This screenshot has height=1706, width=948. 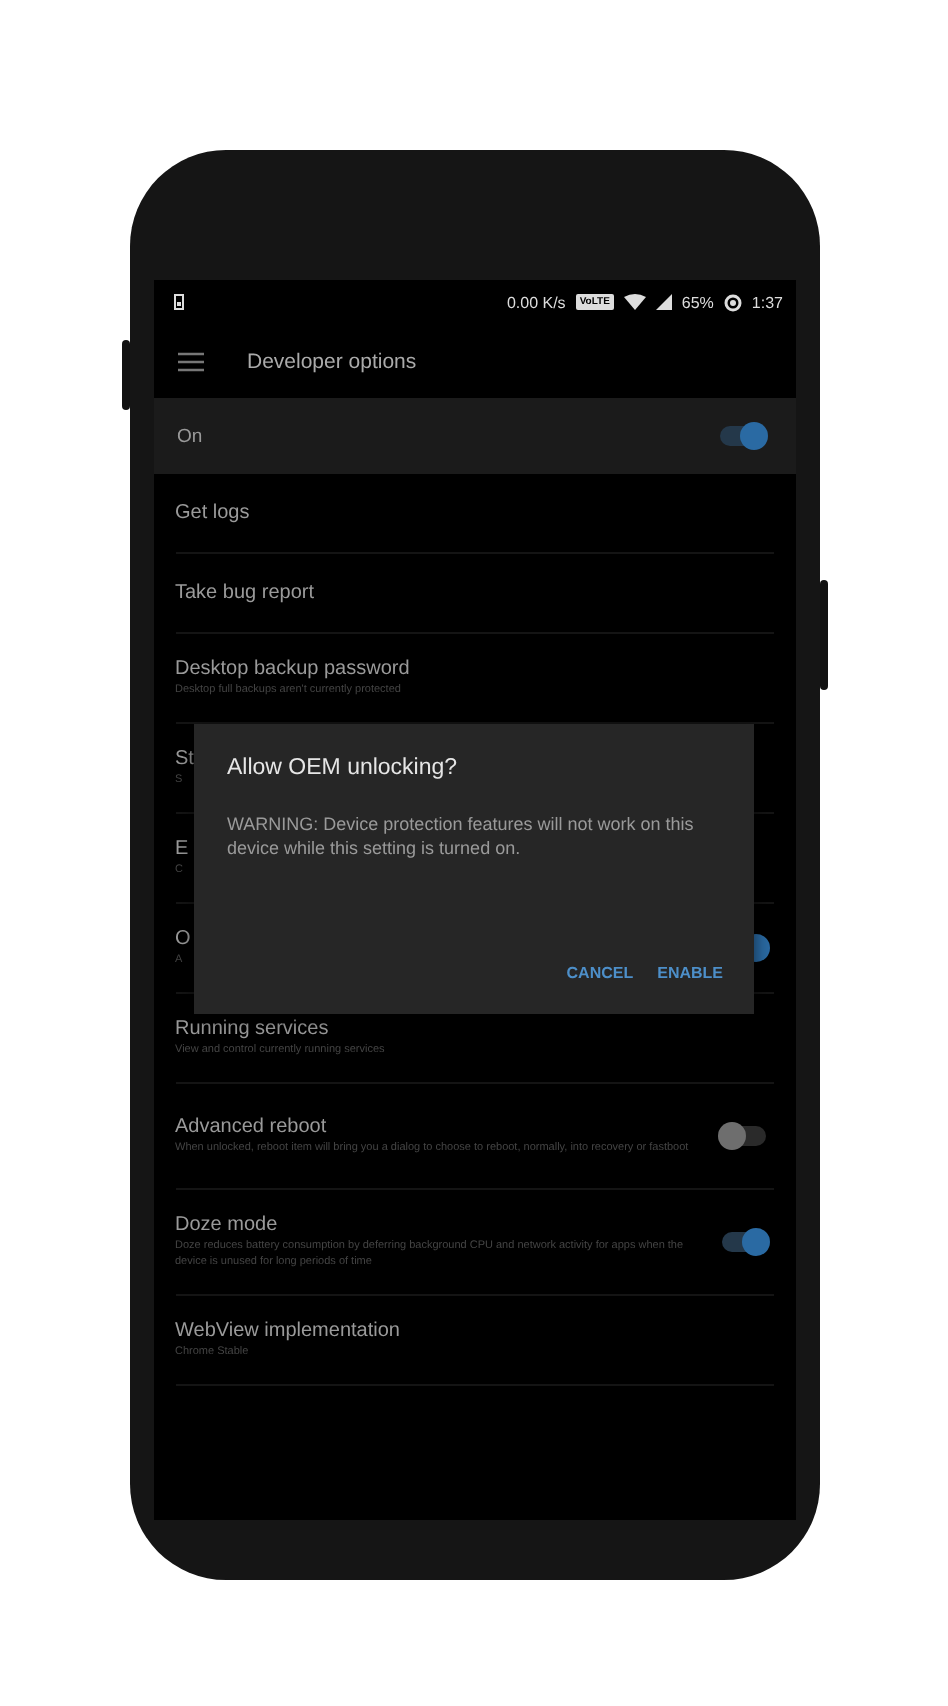 I want to click on setting-title: WebView implementation, so click(x=474, y=1330).